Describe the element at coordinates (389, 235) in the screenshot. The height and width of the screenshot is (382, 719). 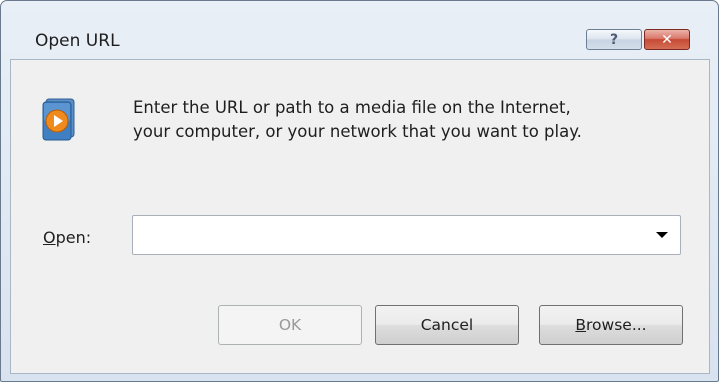
I see `open-url-input` at that location.